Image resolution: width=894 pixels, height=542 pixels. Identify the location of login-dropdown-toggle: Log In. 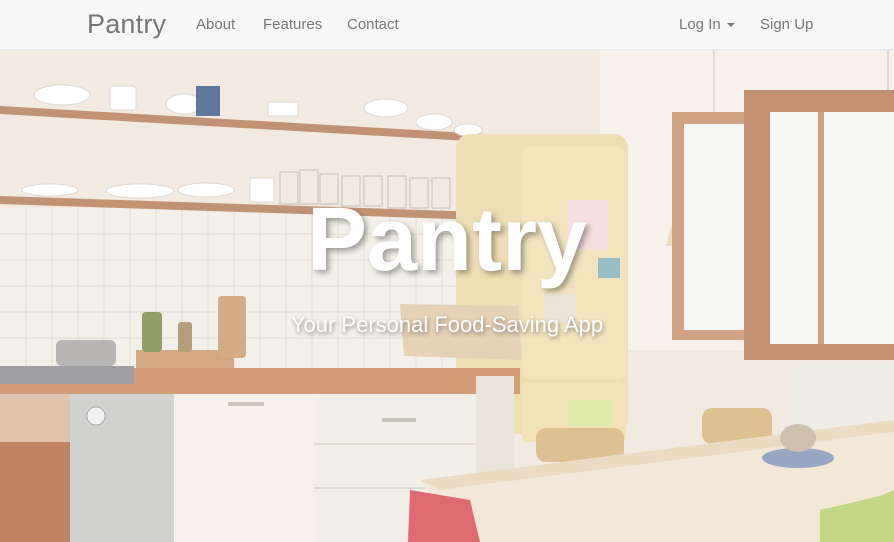
(707, 24).